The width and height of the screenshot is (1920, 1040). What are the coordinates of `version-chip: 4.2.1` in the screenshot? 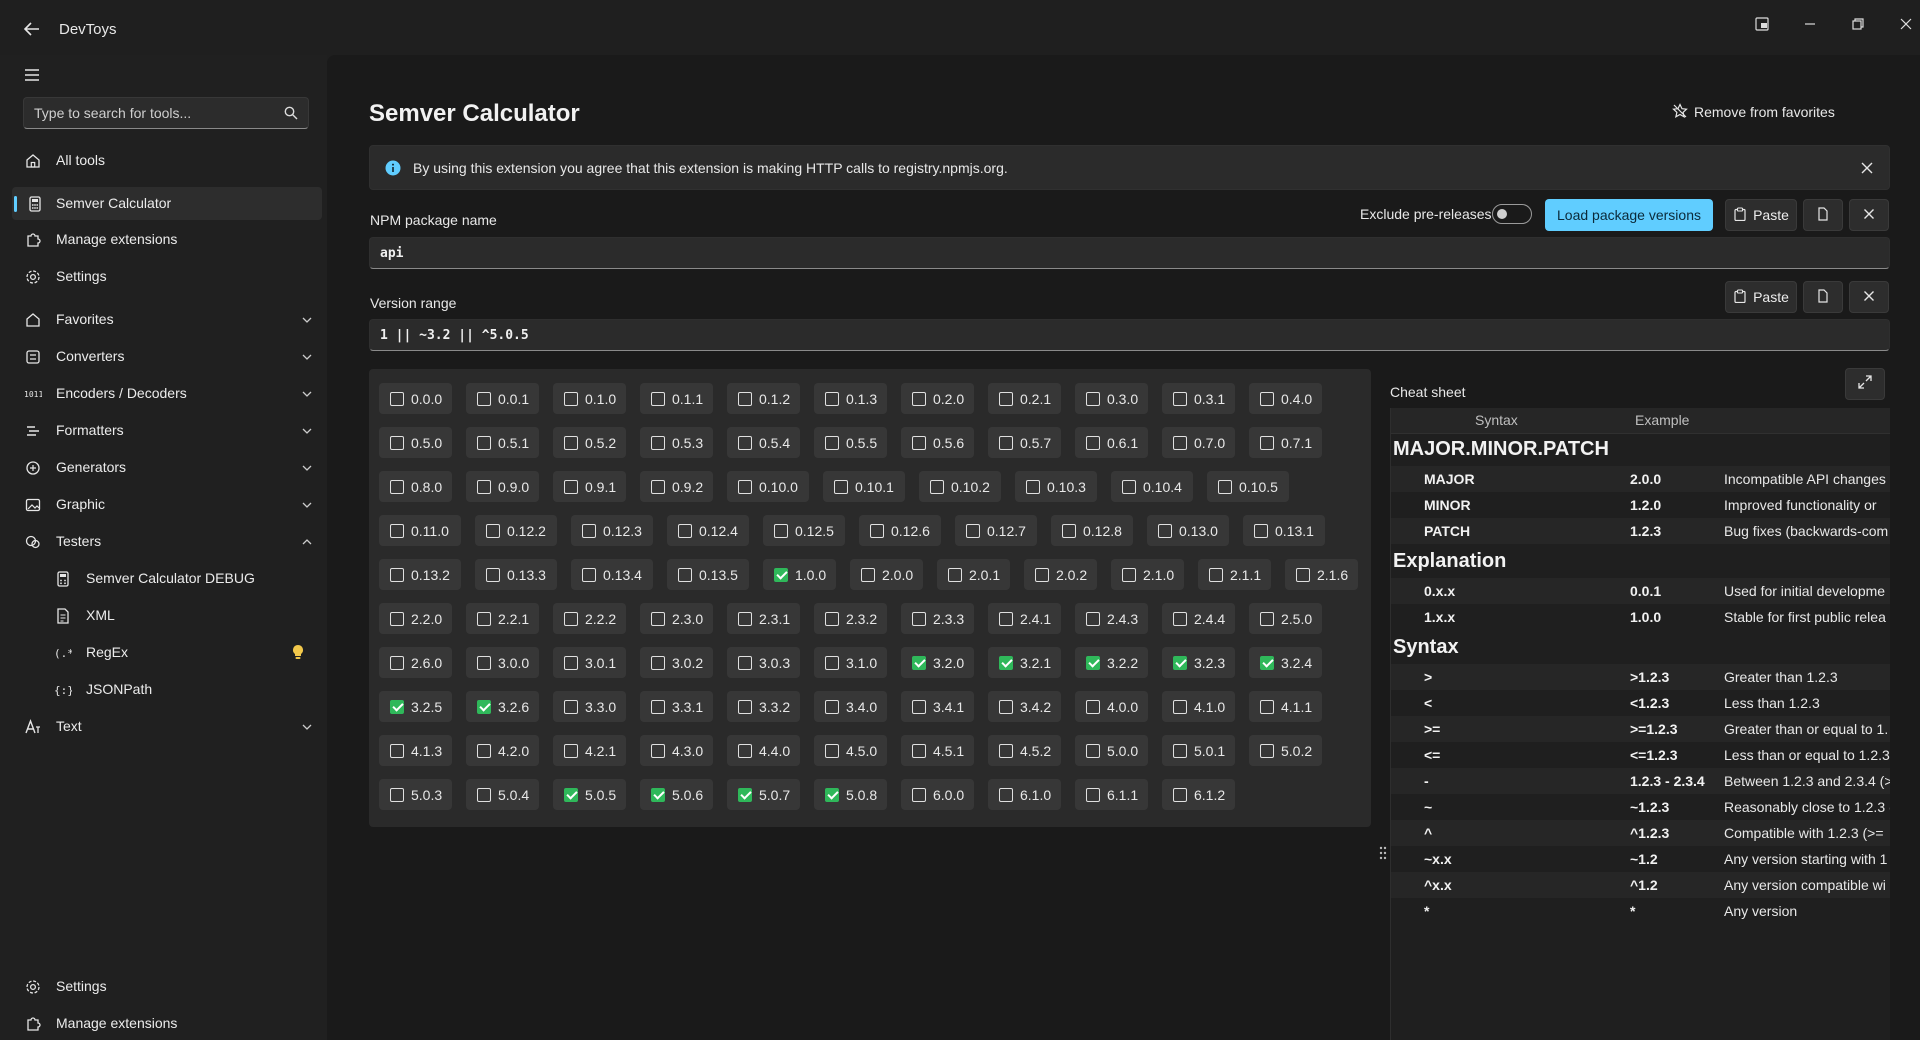 It's located at (589, 750).